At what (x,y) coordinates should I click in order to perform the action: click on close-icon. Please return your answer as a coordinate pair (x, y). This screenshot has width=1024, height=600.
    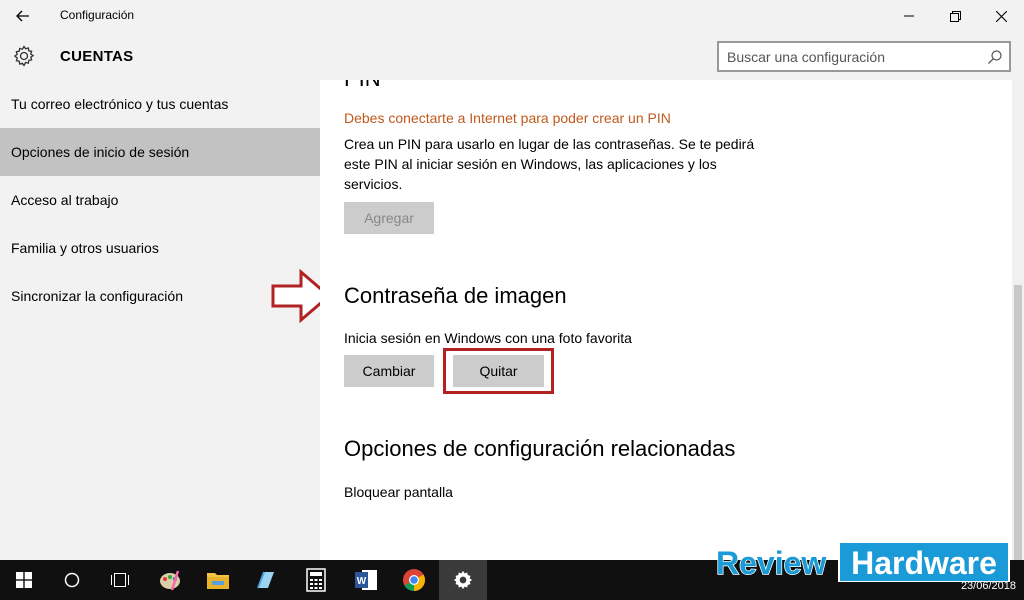
    Looking at the image, I should click on (1001, 16).